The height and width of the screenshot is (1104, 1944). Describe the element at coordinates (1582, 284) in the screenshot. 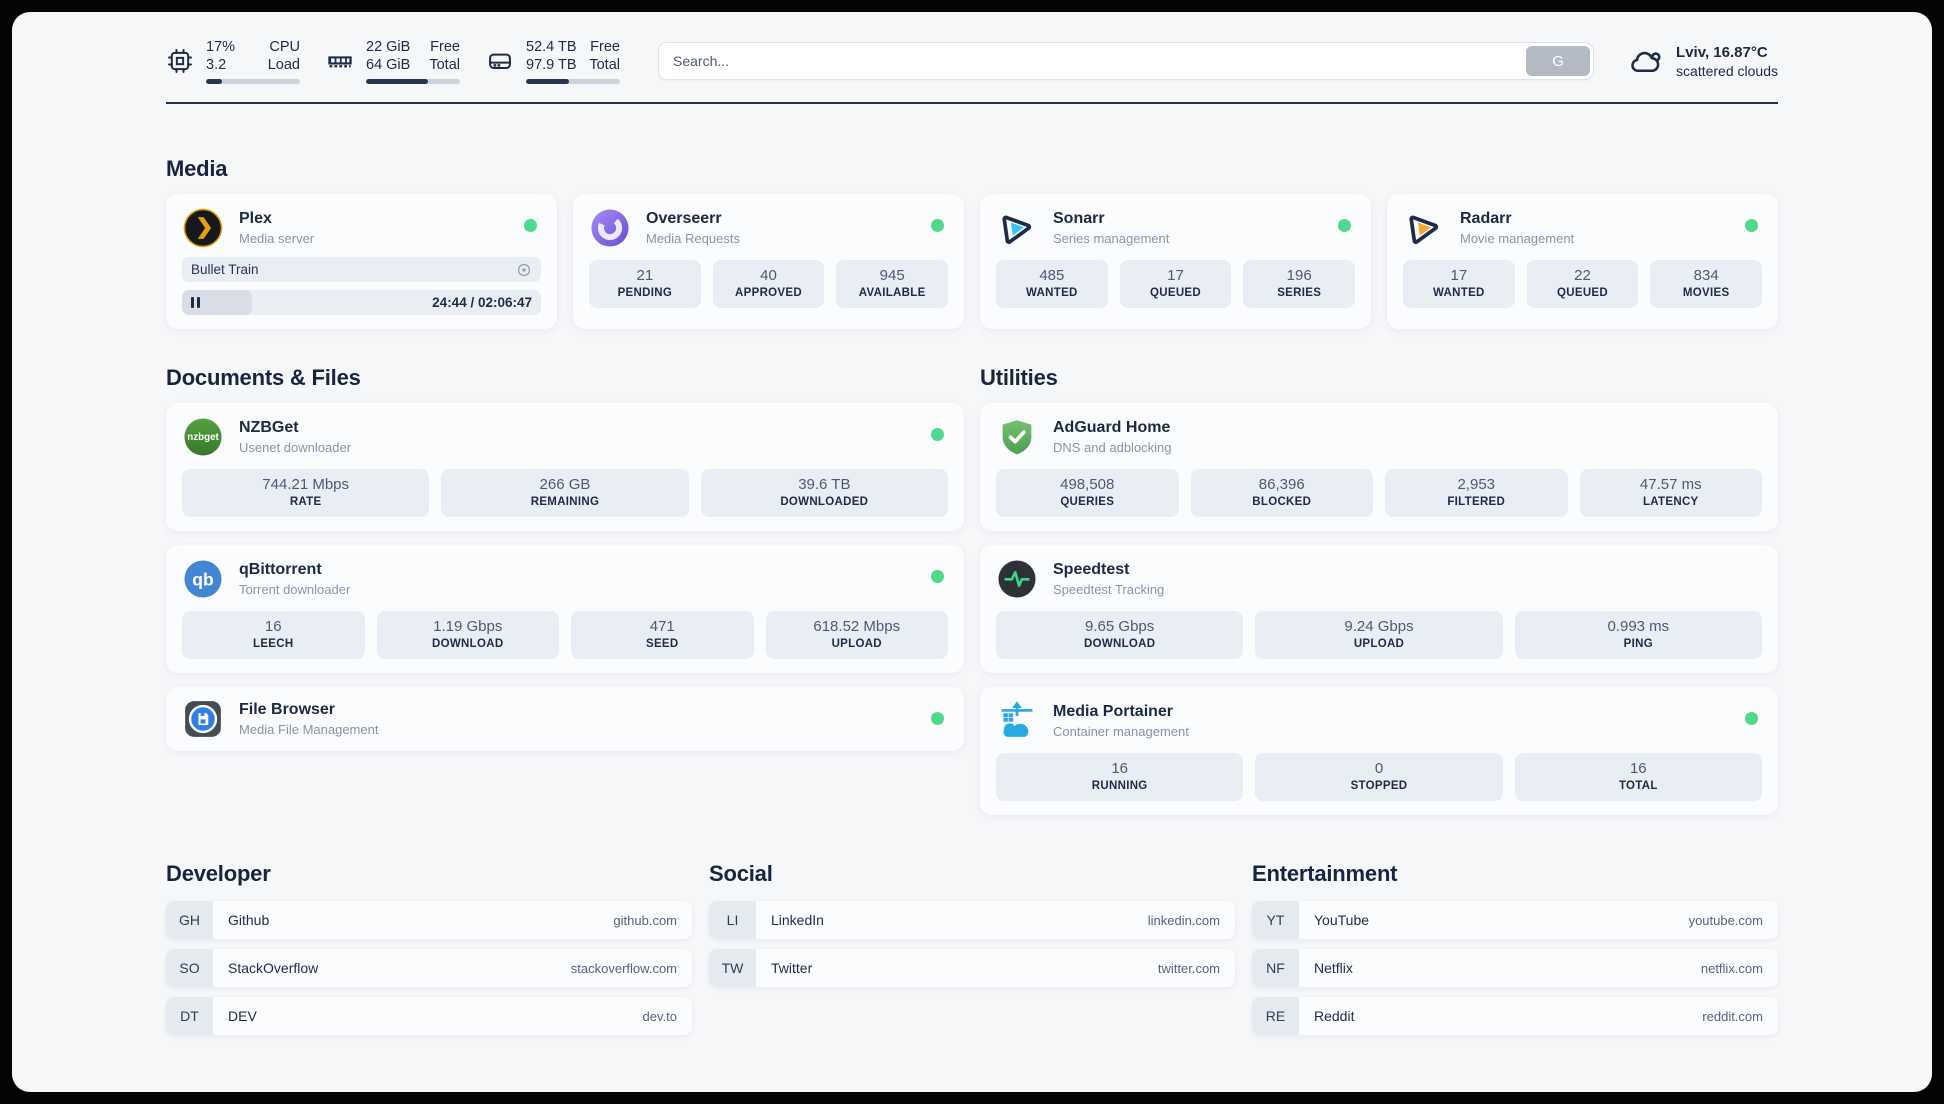

I see `stat-queued: 22 QUEUED` at that location.